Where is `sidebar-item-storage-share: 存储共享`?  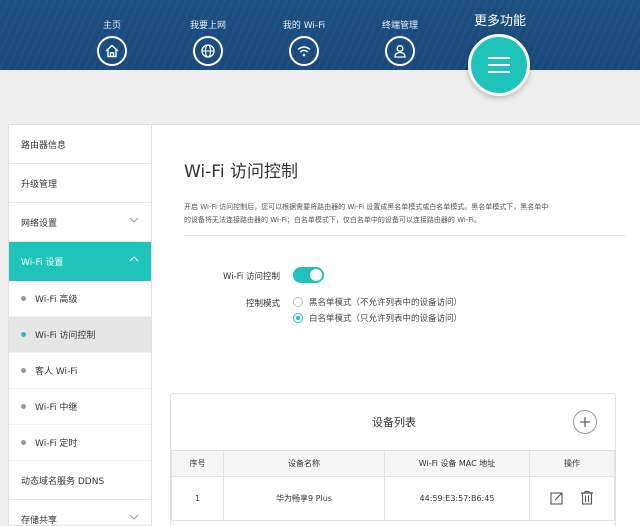
sidebar-item-storage-share: 存储共享 is located at coordinates (80, 513).